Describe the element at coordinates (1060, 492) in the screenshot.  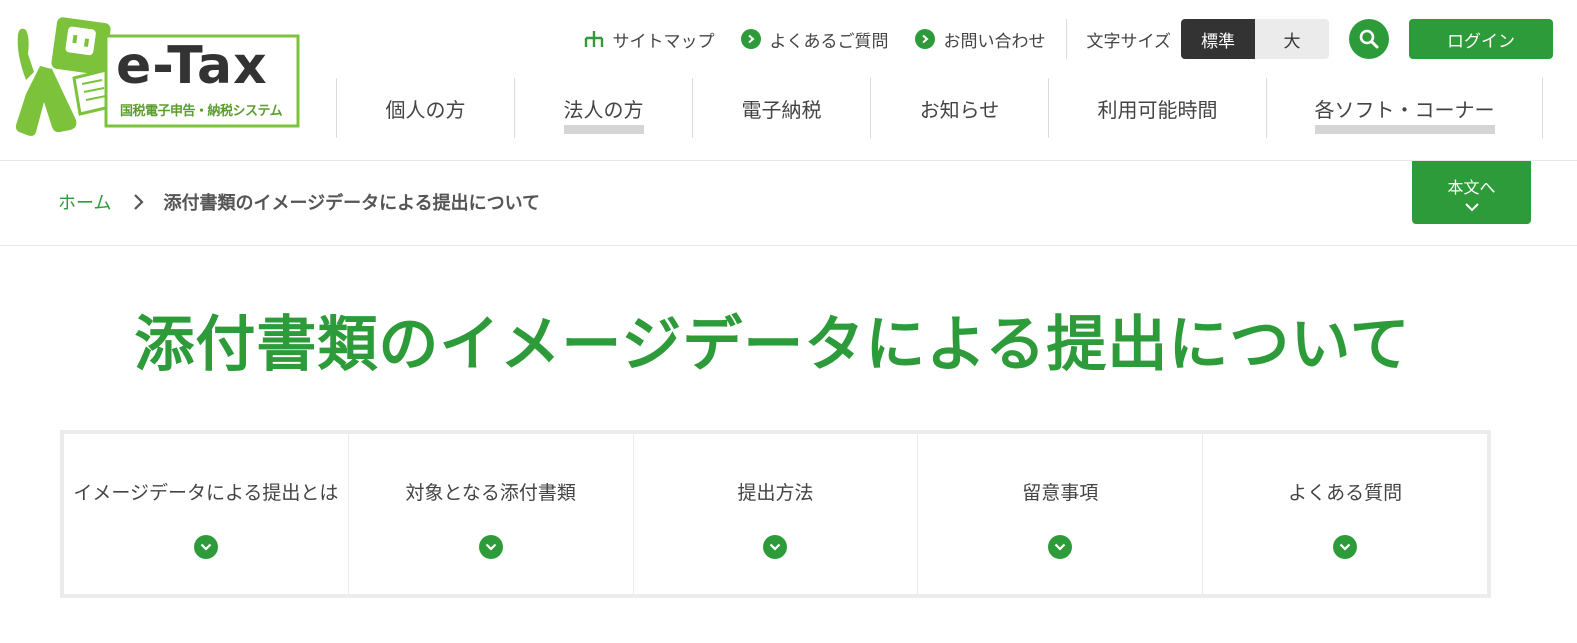
I see `tab-label: 留意事項` at that location.